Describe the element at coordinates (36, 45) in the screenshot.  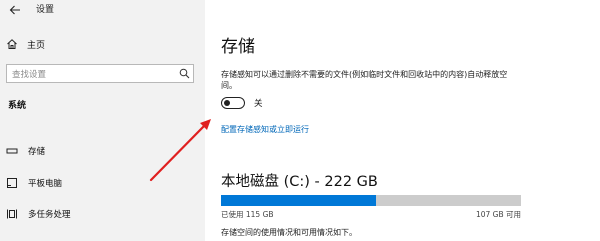
I see `home-label: 主页` at that location.